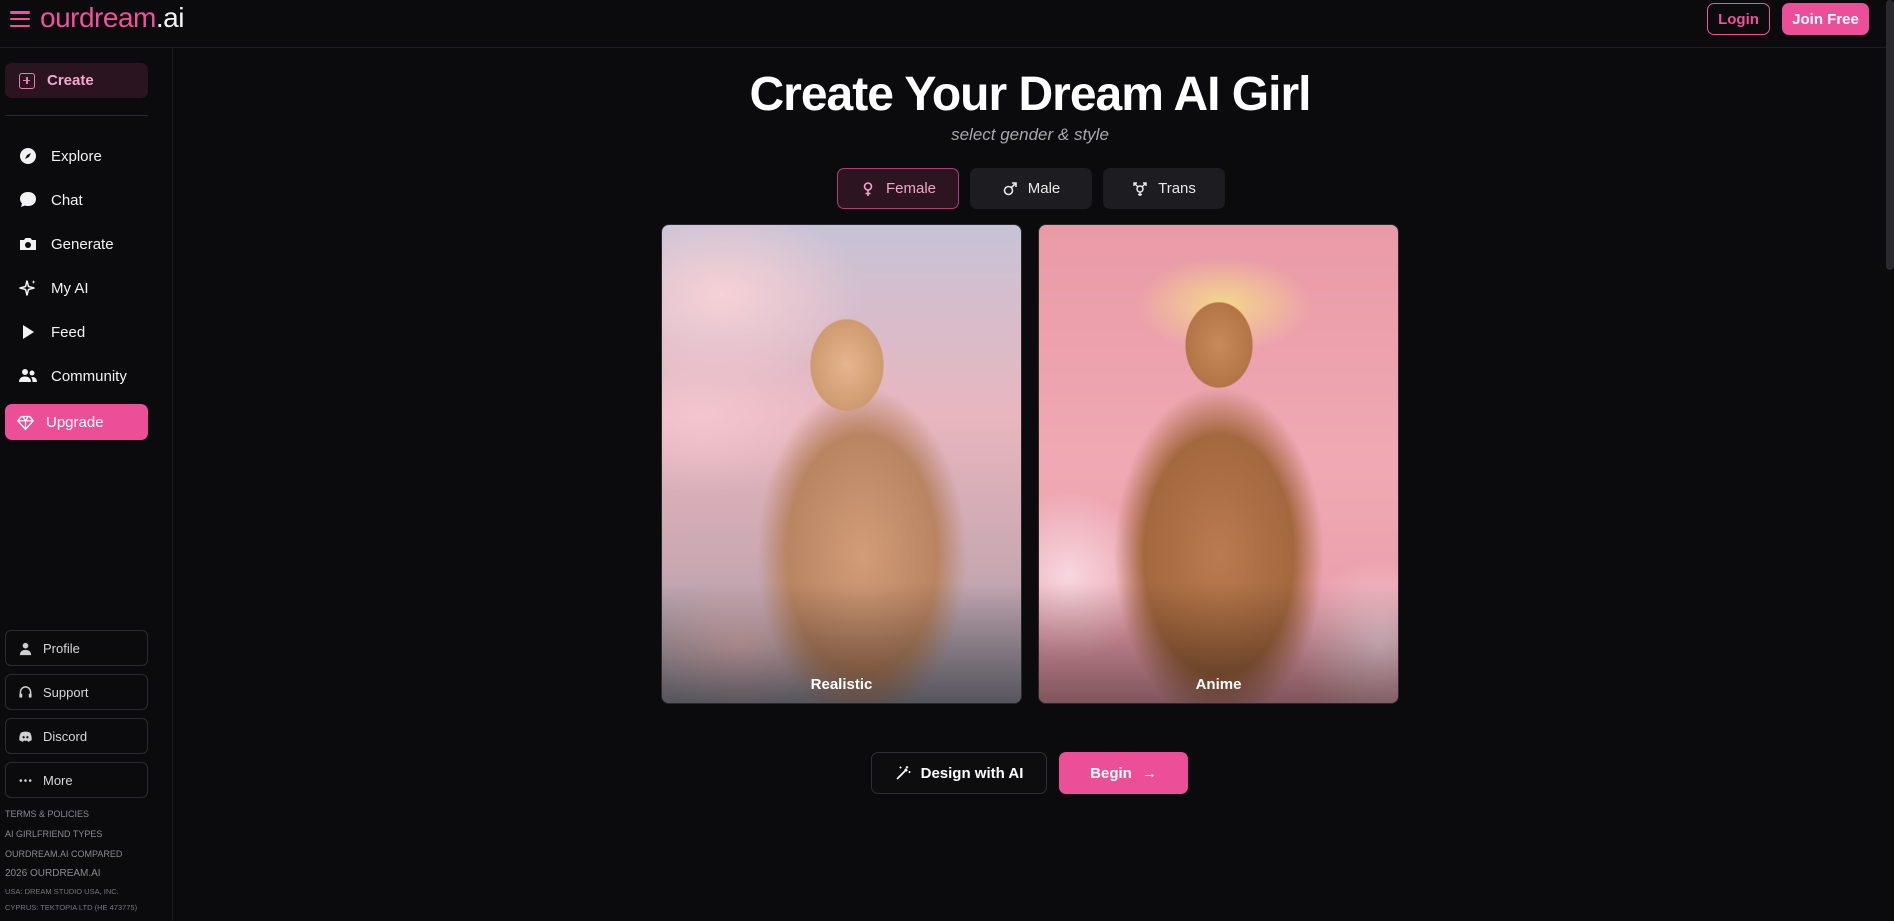  What do you see at coordinates (28, 332) in the screenshot?
I see `play-icon` at bounding box center [28, 332].